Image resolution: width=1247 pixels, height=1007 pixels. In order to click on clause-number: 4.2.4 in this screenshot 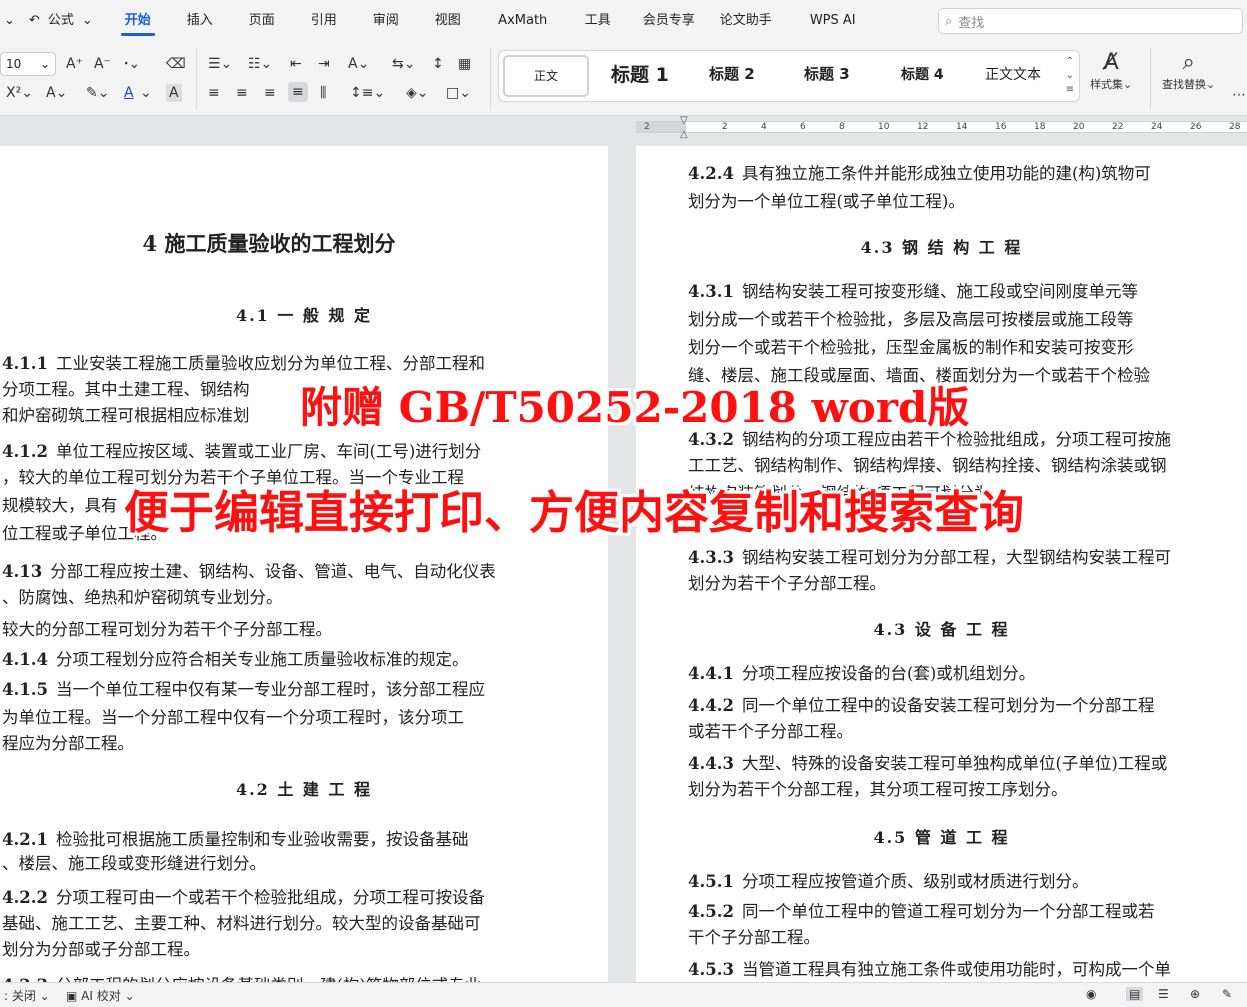, I will do `click(711, 173)`.